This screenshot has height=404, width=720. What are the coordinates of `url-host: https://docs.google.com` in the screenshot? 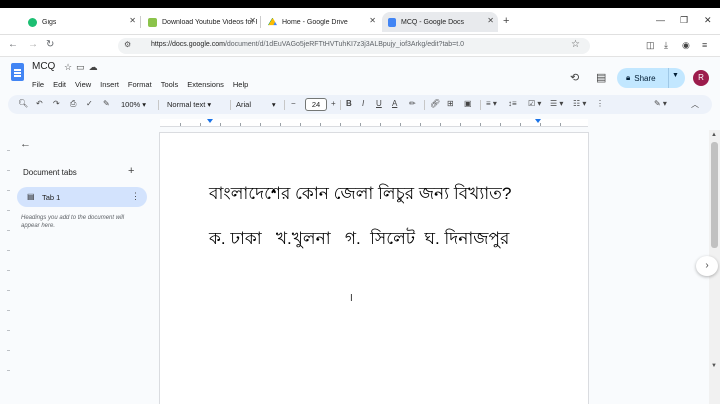 It's located at (188, 44).